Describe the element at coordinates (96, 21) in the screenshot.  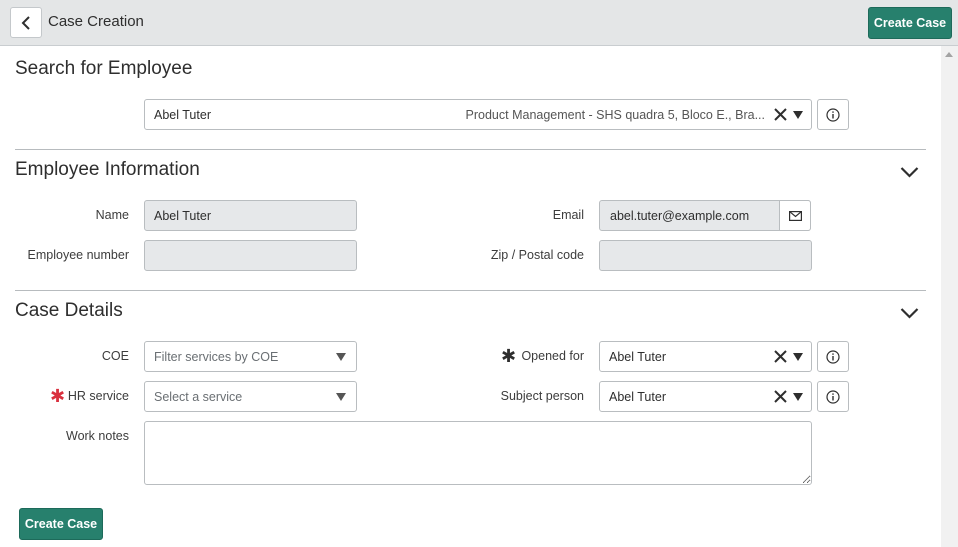
I see `page-title: Case Creation` at that location.